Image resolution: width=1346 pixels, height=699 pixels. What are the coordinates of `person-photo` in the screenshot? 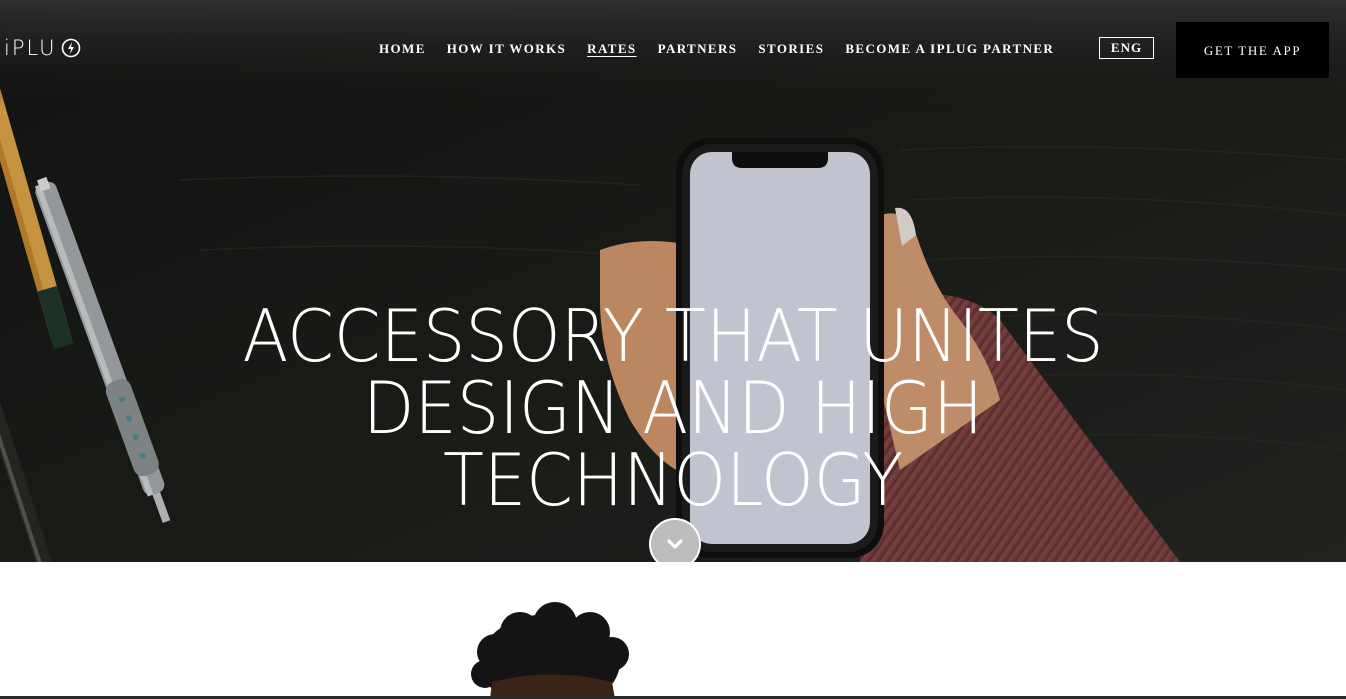 It's located at (550, 650).